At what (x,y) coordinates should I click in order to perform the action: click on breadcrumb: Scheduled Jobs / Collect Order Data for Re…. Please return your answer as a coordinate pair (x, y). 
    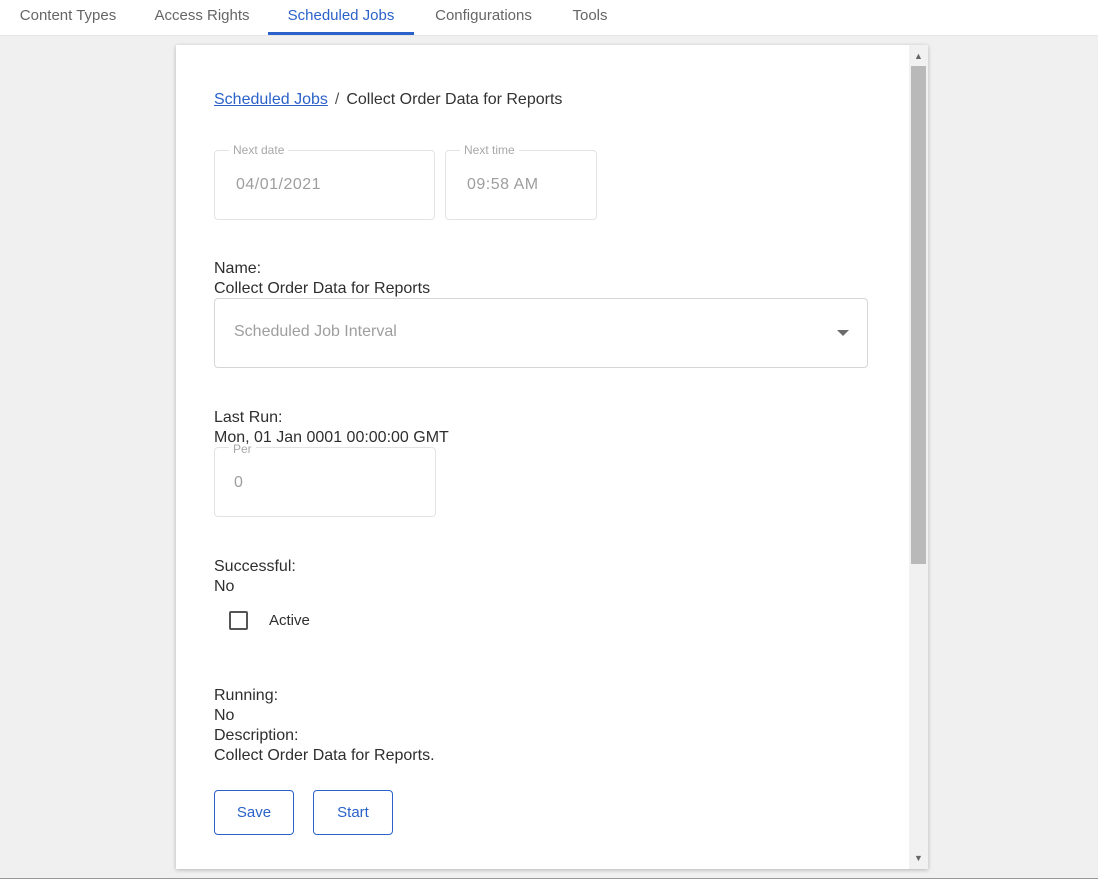
    Looking at the image, I should click on (388, 100).